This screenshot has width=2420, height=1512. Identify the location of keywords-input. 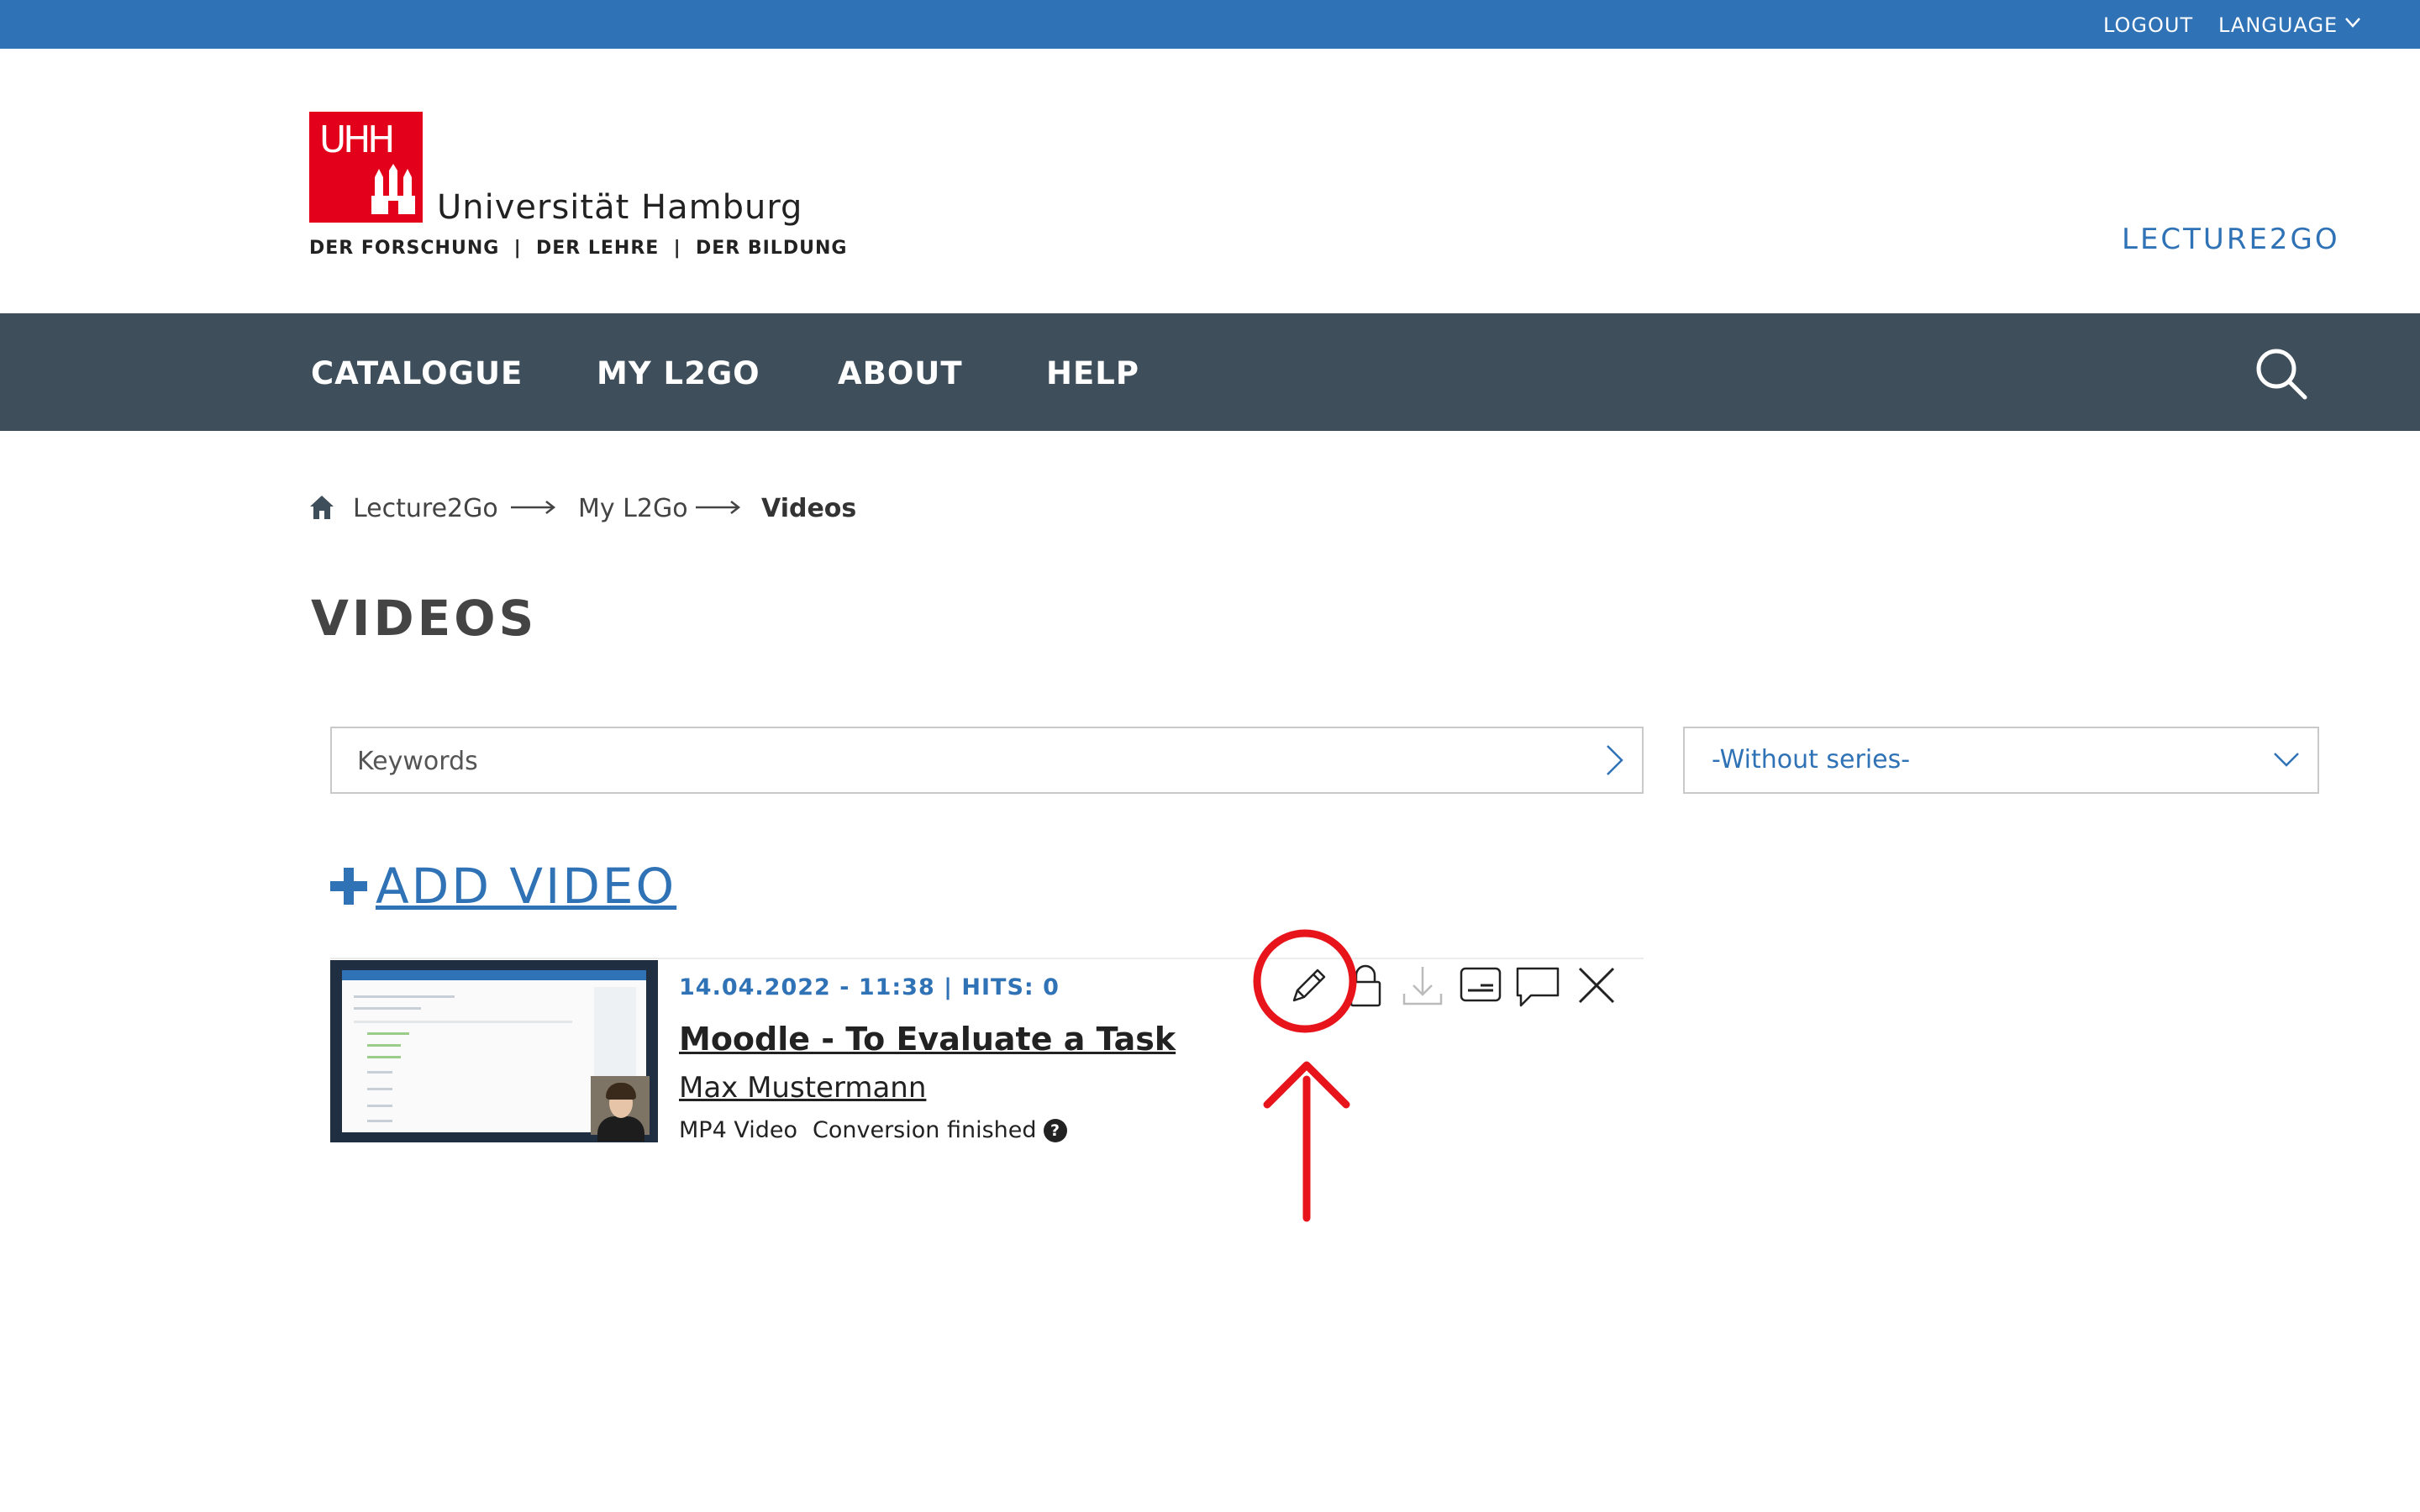
(937, 761).